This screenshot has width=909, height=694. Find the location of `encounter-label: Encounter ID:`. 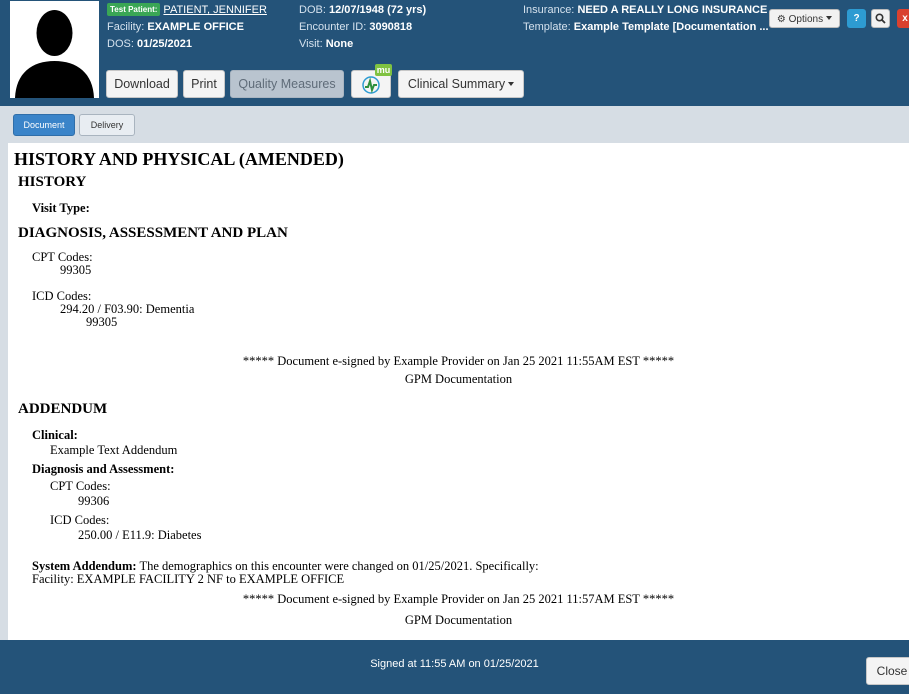

encounter-label: Encounter ID: is located at coordinates (333, 27).